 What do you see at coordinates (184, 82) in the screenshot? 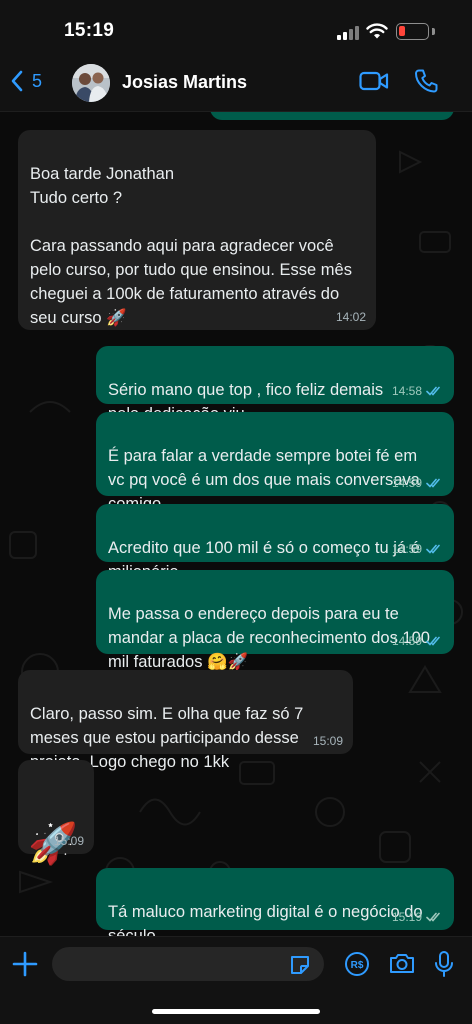
I see `contact-name: Josias Martins` at bounding box center [184, 82].